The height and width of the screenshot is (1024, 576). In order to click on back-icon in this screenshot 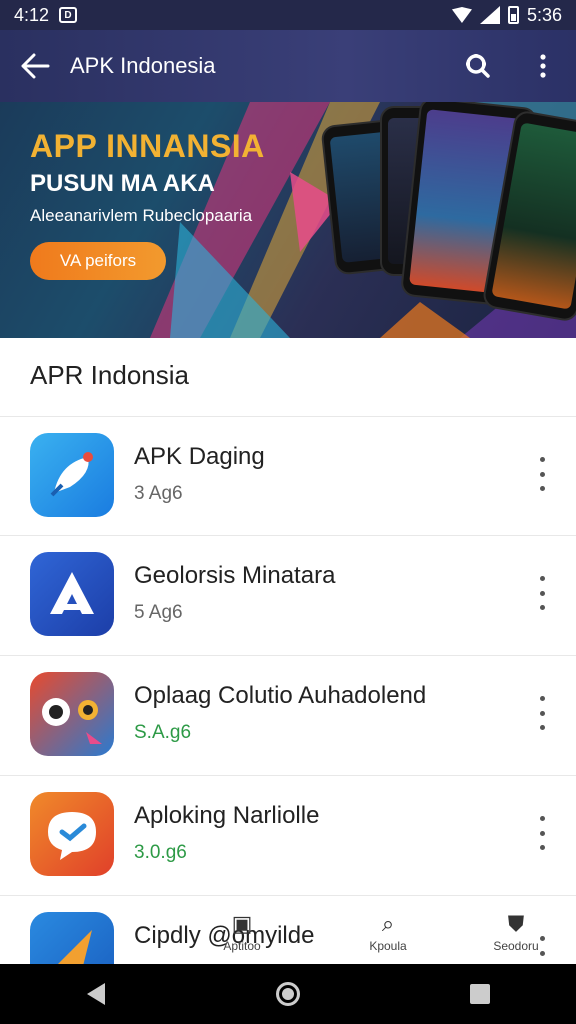, I will do `click(96, 994)`.